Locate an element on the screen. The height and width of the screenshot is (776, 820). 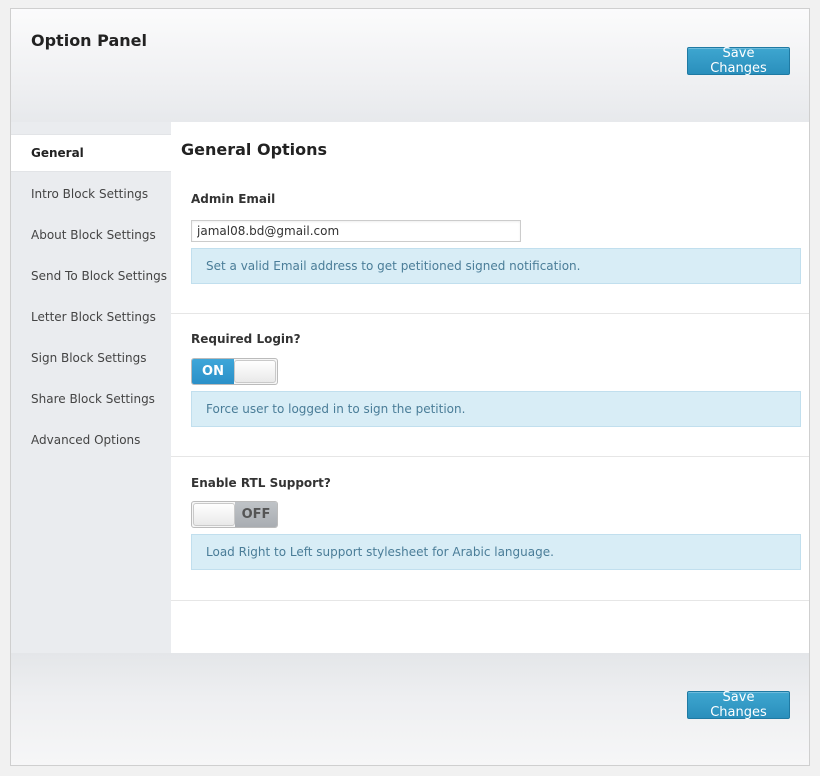
required-login-label: Required Login? is located at coordinates (246, 339).